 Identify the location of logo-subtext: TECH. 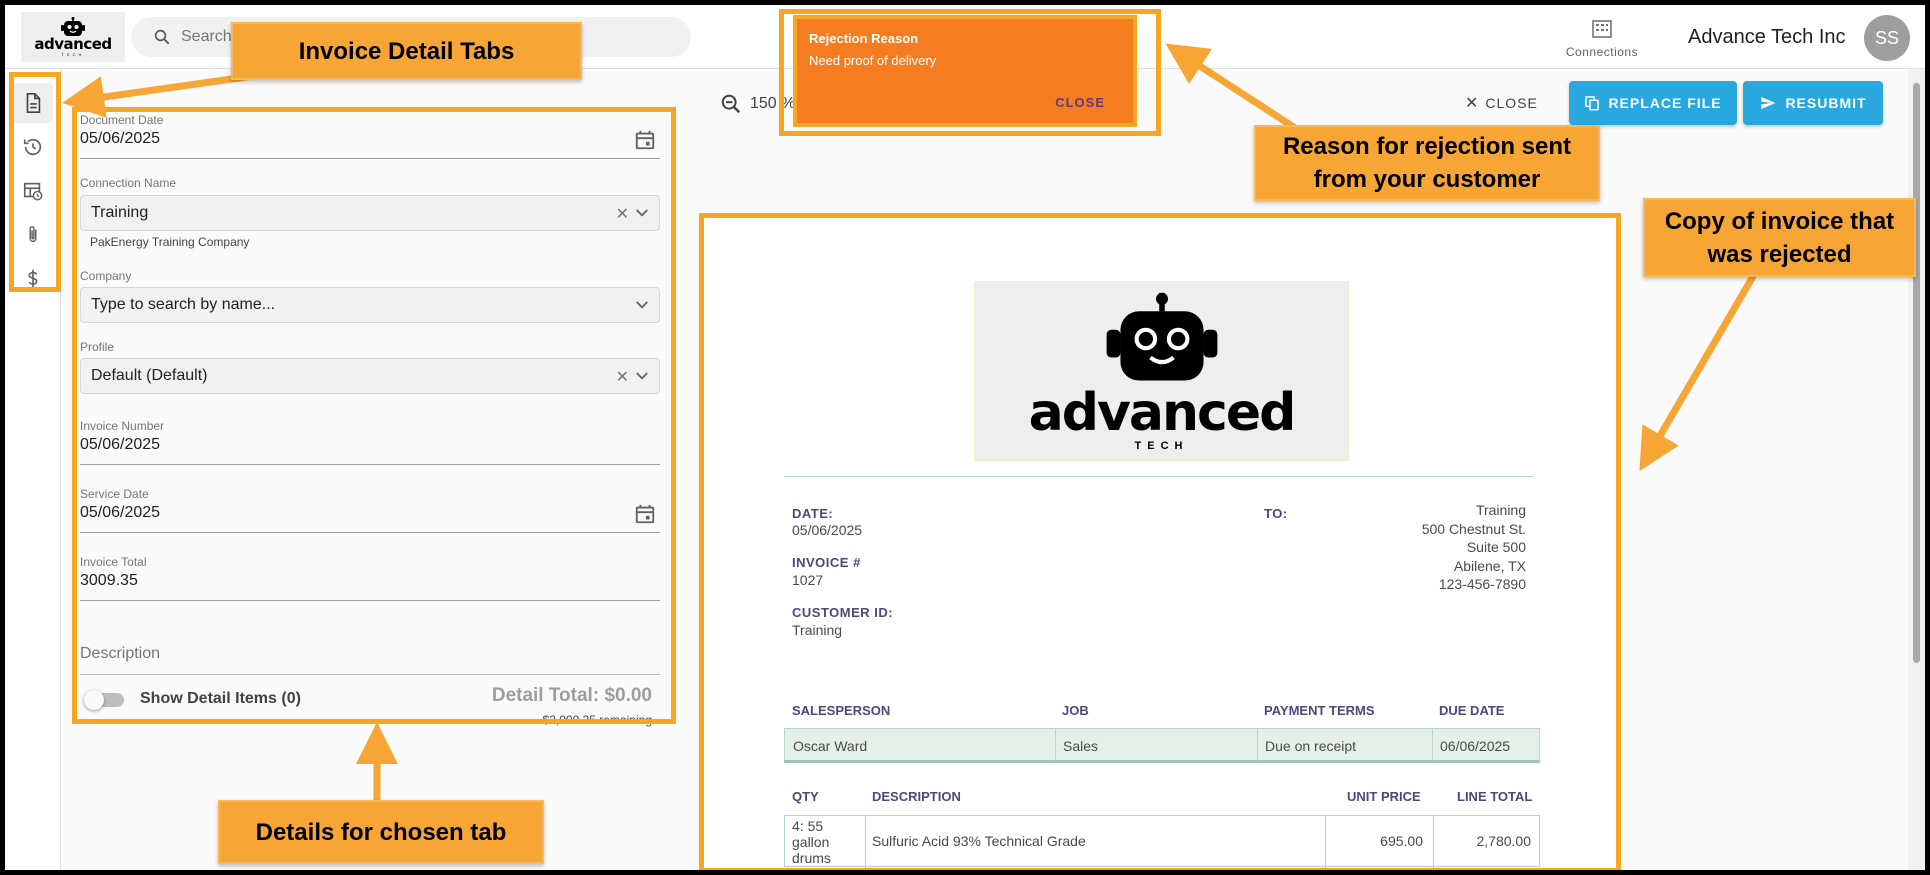
(73, 54).